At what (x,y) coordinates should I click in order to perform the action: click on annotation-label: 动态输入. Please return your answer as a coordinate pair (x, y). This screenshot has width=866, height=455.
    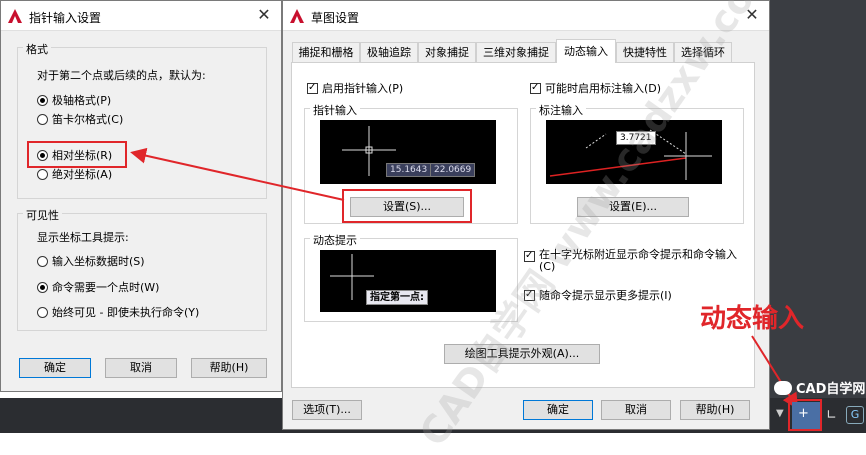
    Looking at the image, I should click on (752, 319).